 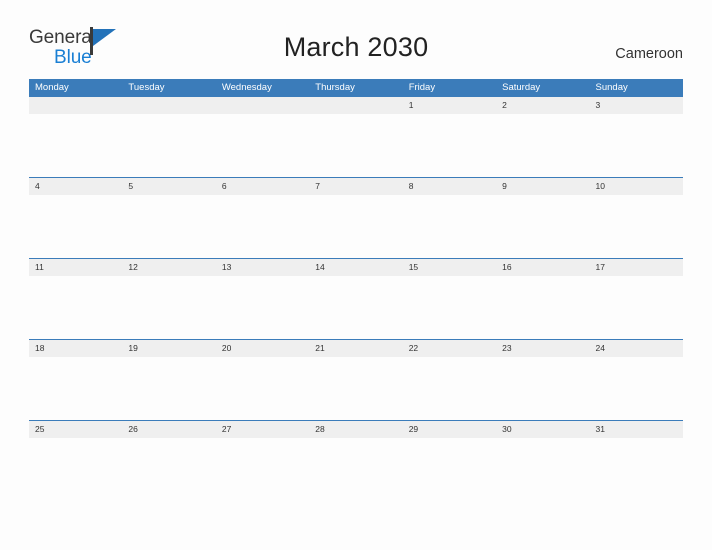 I want to click on page-header: General Blue March 2030 Cameroon, so click(x=356, y=39).